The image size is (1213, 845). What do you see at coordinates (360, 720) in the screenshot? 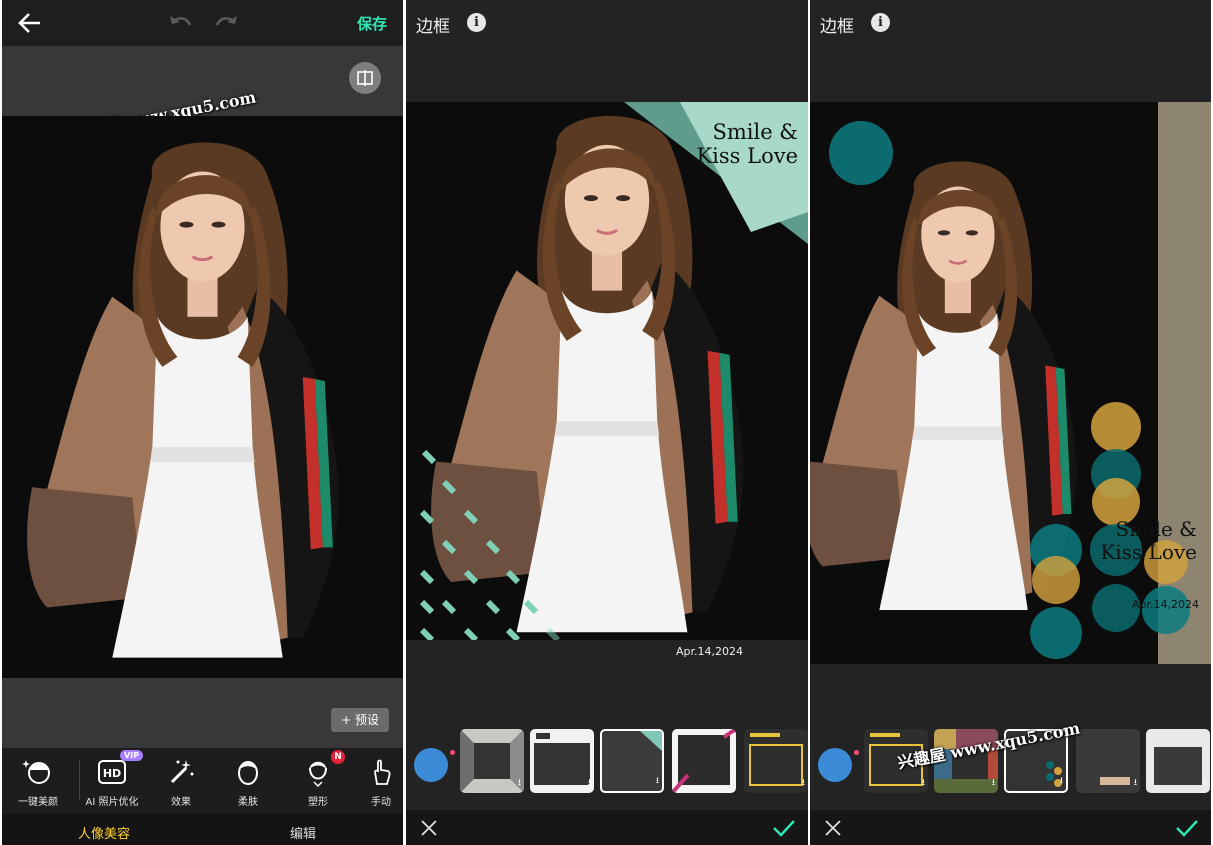
I see `preset-button: + 预设` at bounding box center [360, 720].